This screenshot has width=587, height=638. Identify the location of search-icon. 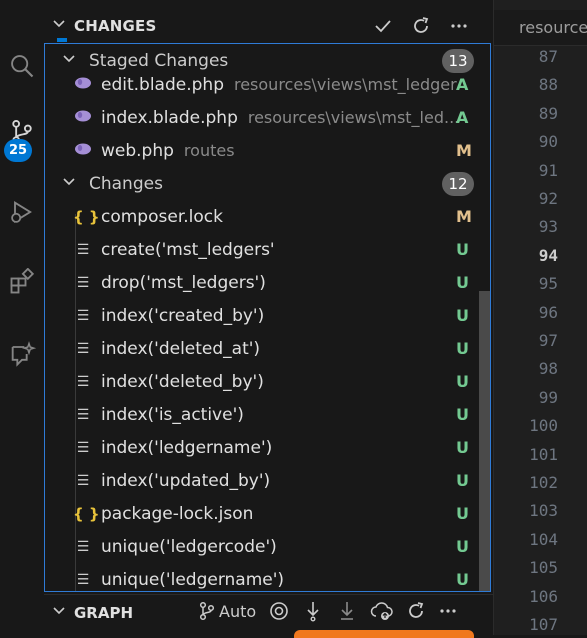
(22, 66).